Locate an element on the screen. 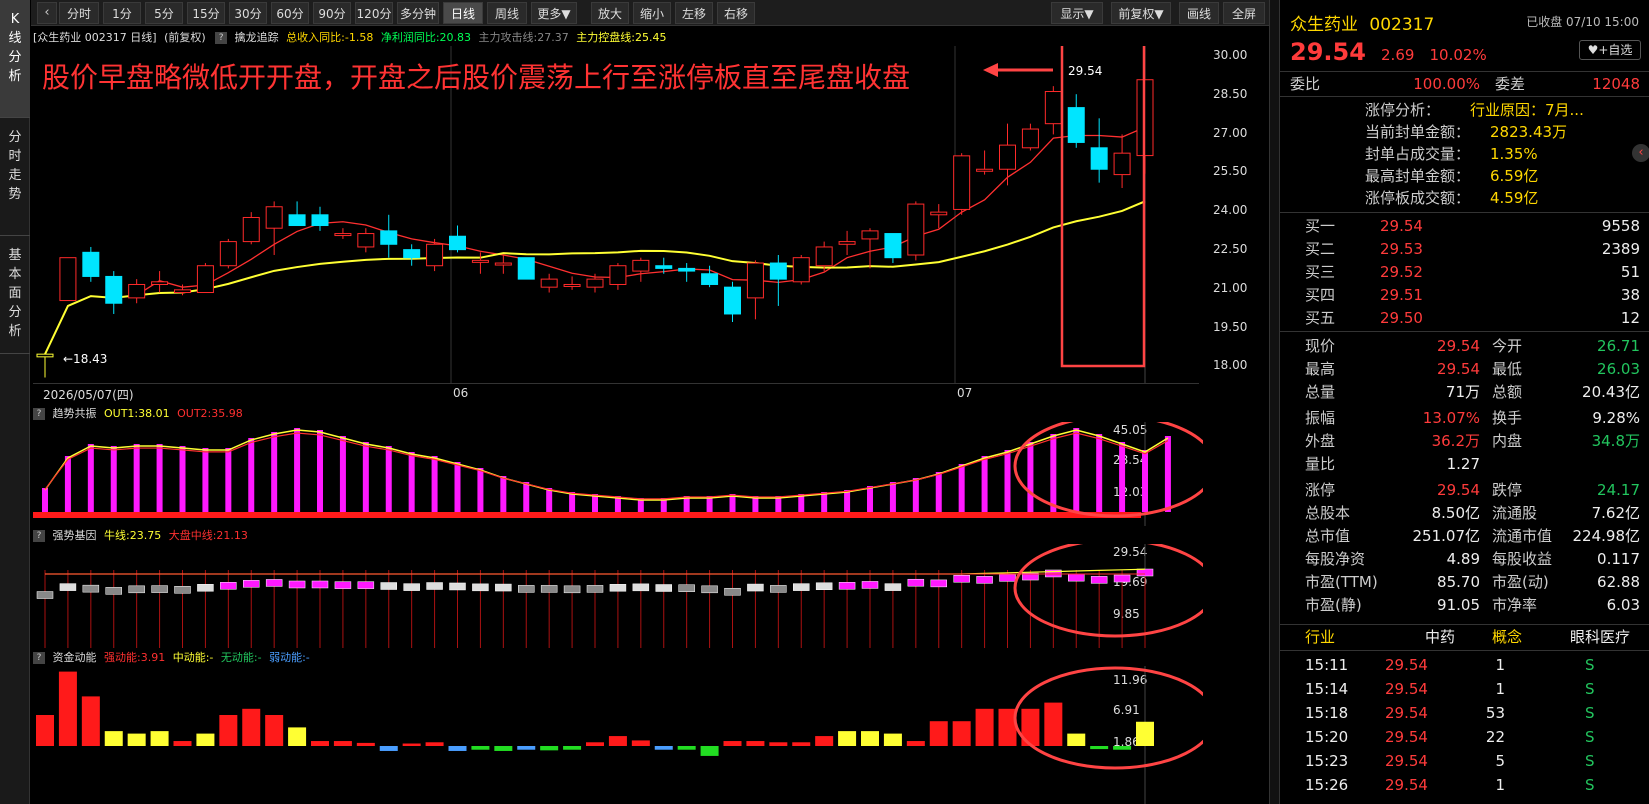 The image size is (1649, 804). baseline-bar is located at coordinates (587, 515).